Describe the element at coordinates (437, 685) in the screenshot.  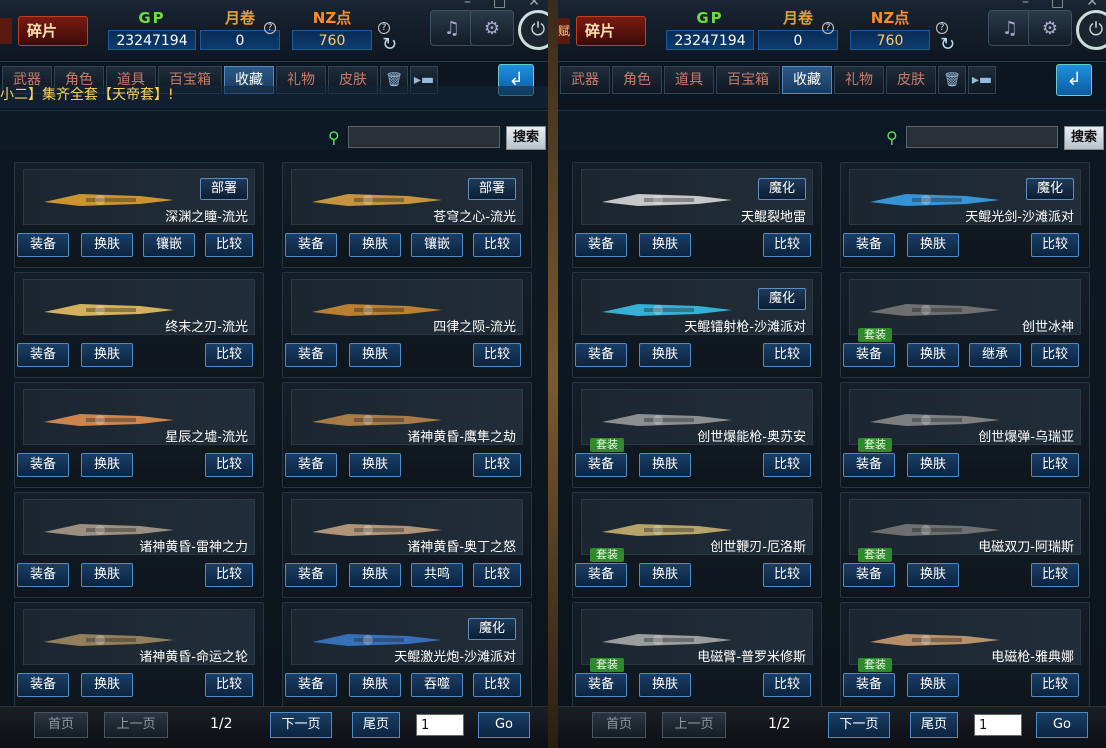
I see `extra-action-button: 吞噬` at that location.